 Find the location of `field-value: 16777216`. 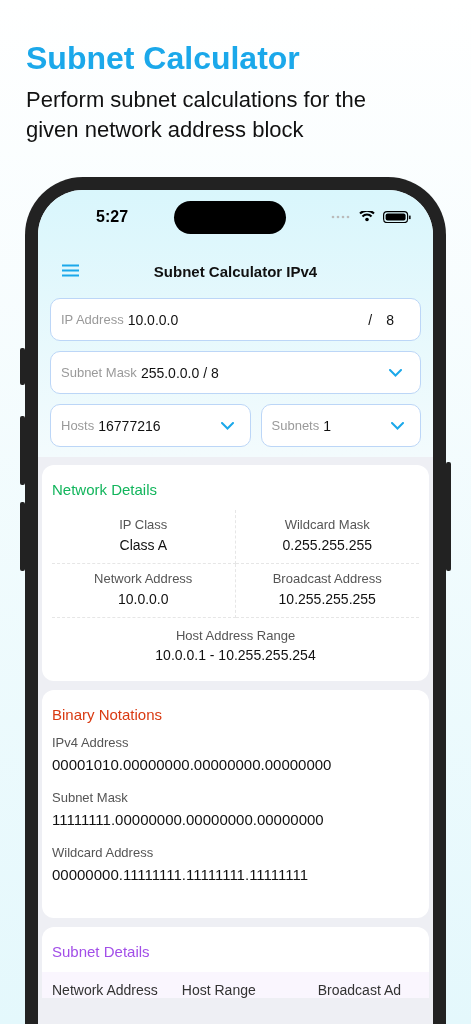

field-value: 16777216 is located at coordinates (129, 425).